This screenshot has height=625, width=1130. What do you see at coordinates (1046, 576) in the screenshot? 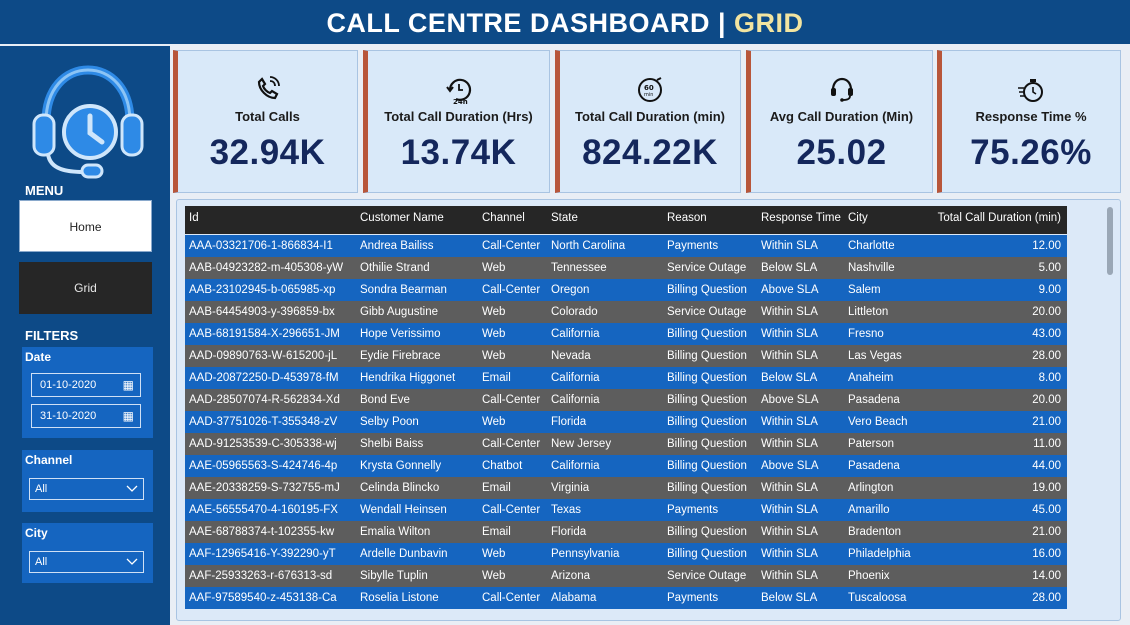
I see `cell-total-duration: 14.00` at bounding box center [1046, 576].